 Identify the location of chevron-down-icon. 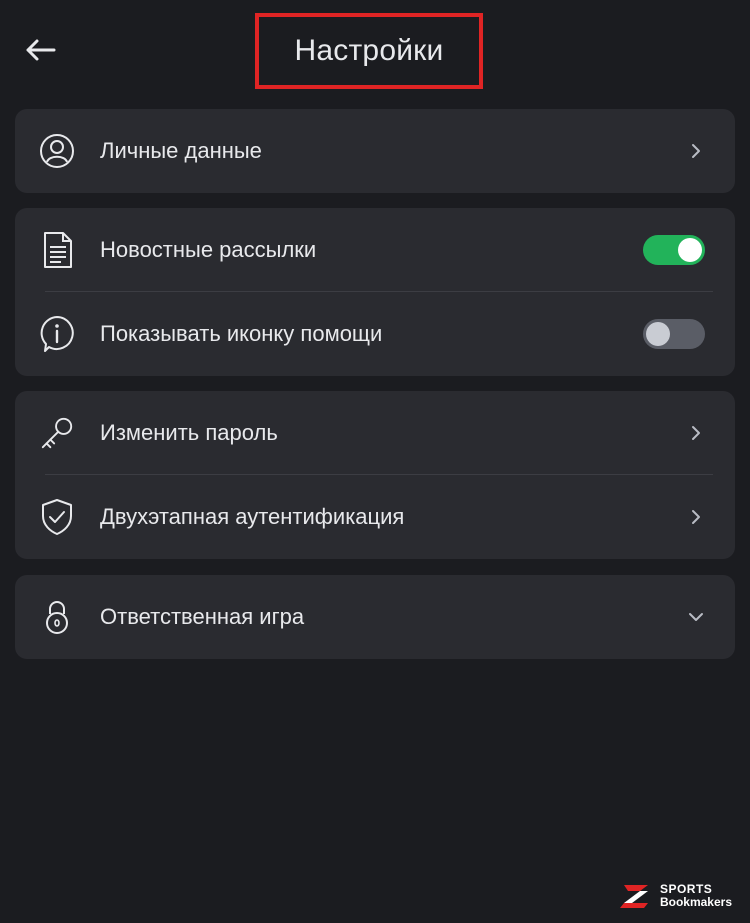
(696, 617).